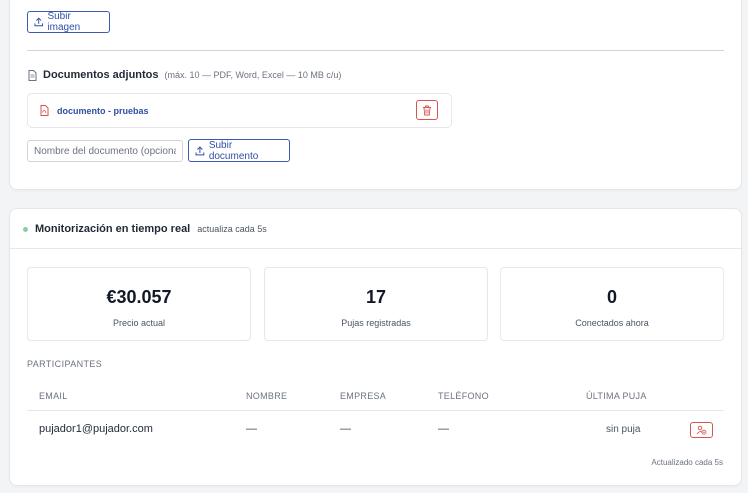 The image size is (748, 493). I want to click on remove-participant-button, so click(701, 430).